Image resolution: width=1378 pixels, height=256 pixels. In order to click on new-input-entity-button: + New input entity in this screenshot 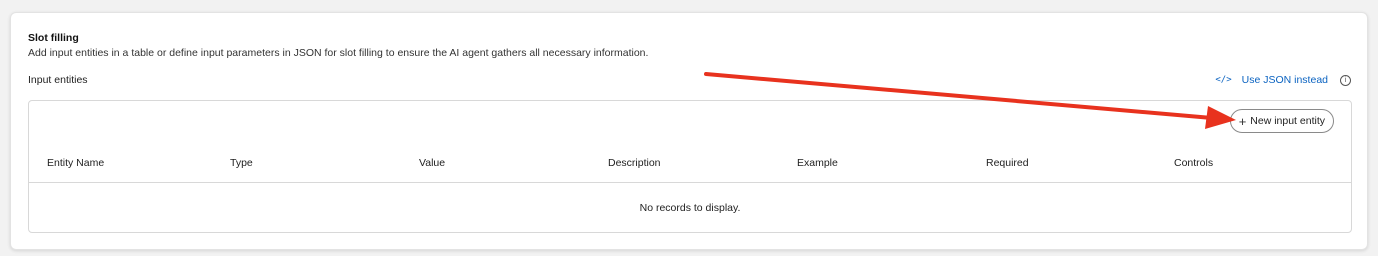, I will do `click(1281, 121)`.